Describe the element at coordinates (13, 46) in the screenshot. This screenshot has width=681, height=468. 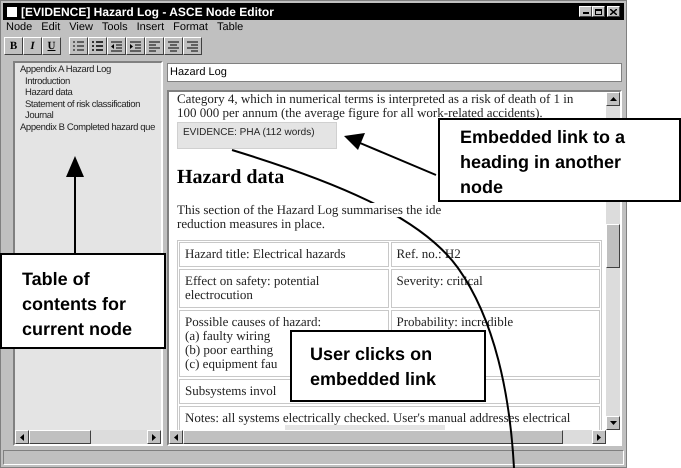
I see `bold-button: B` at that location.